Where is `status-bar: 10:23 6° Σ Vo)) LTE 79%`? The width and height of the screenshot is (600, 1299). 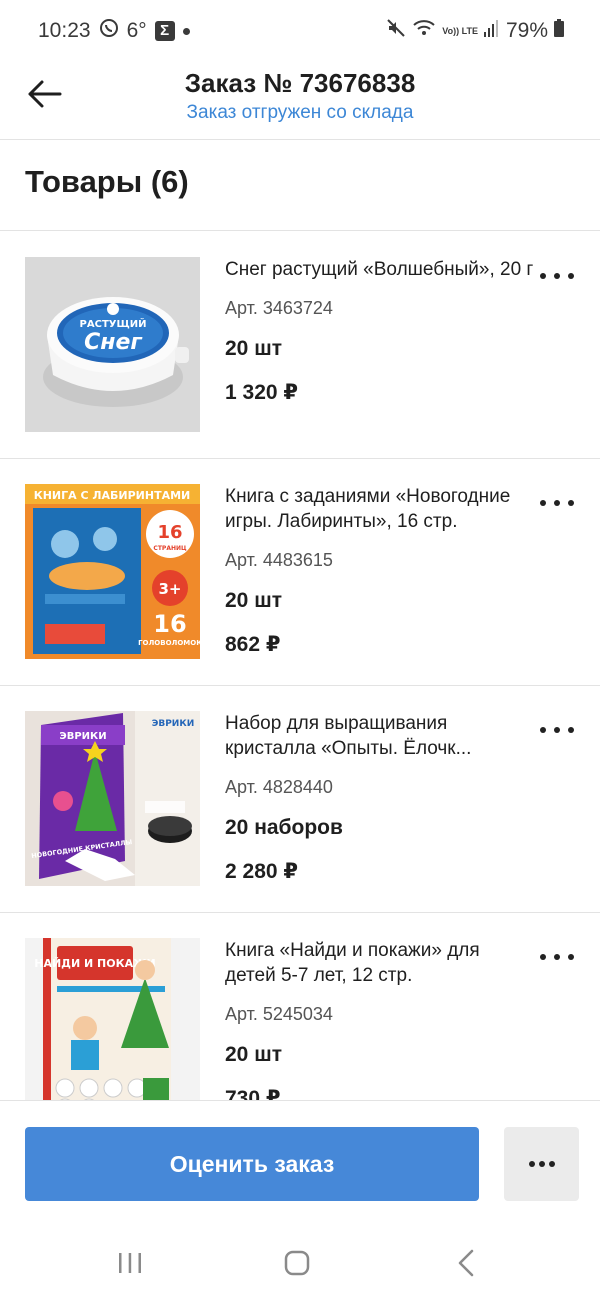 status-bar: 10:23 6° Σ Vo)) LTE 79% is located at coordinates (300, 32).